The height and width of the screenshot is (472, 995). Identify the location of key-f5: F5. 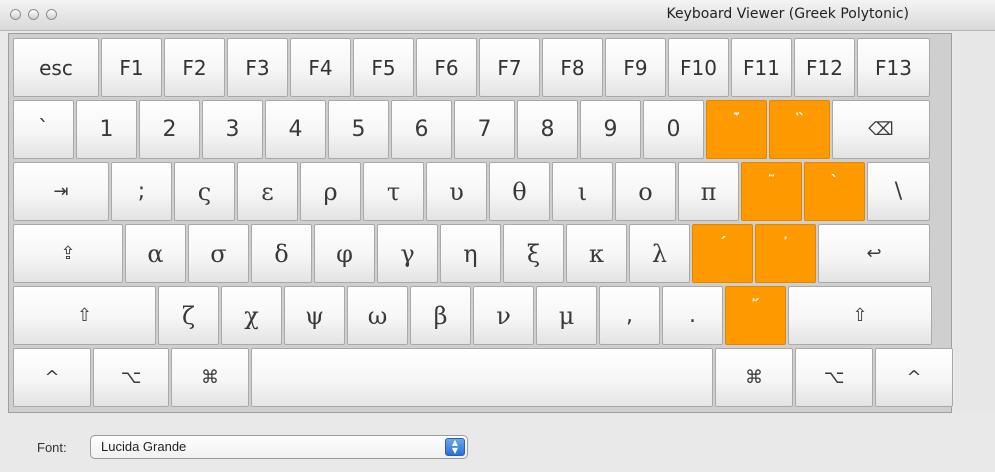
(383, 67).